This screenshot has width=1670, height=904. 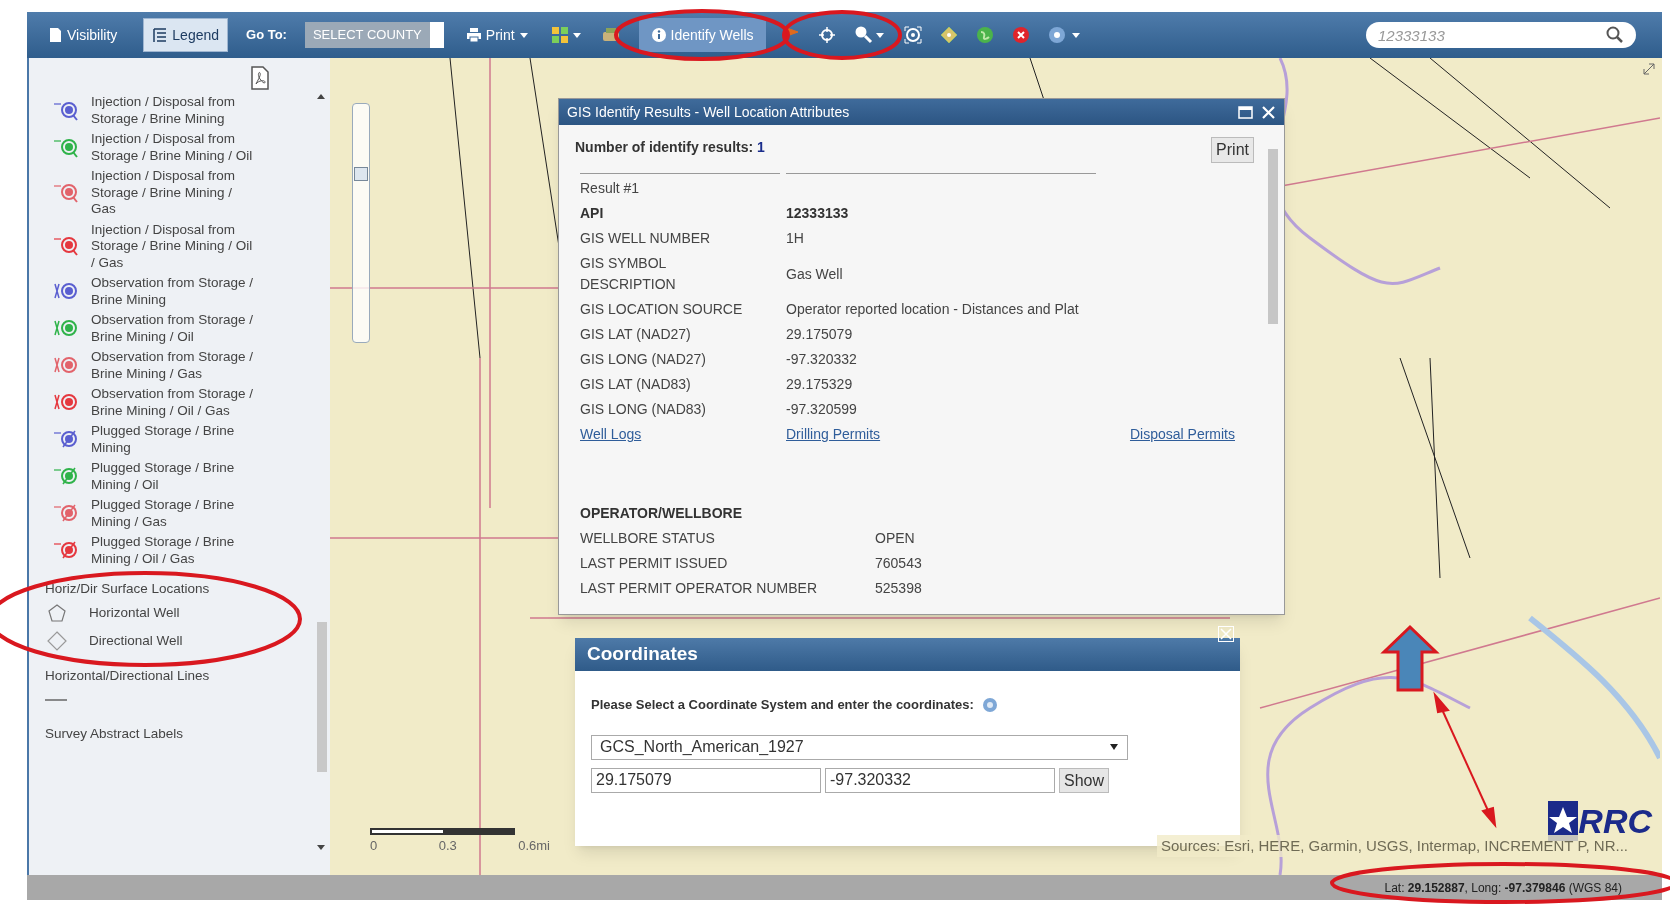 I want to click on legend-heading: Survey Abstract Labels, so click(x=115, y=734).